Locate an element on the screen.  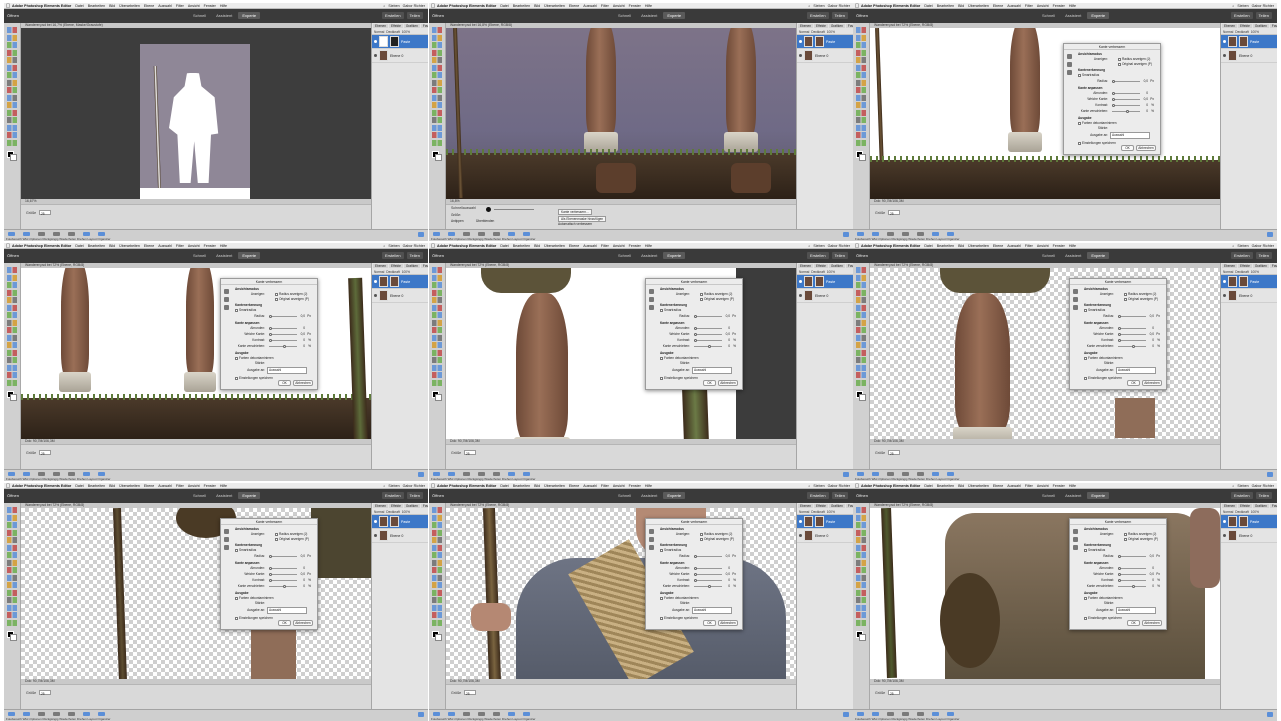
panel-tab-3: Favoriten is located at coordinates (424, 266).